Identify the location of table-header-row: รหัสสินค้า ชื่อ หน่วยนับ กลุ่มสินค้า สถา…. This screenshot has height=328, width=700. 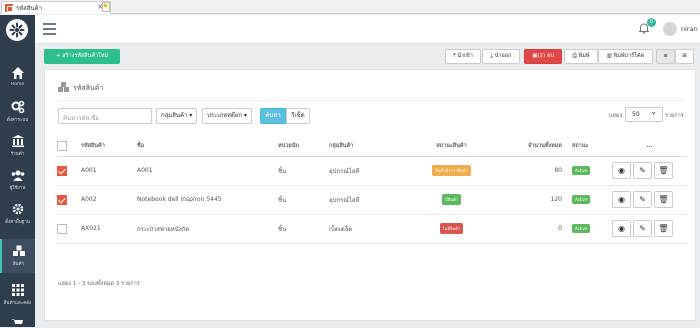
(372, 146).